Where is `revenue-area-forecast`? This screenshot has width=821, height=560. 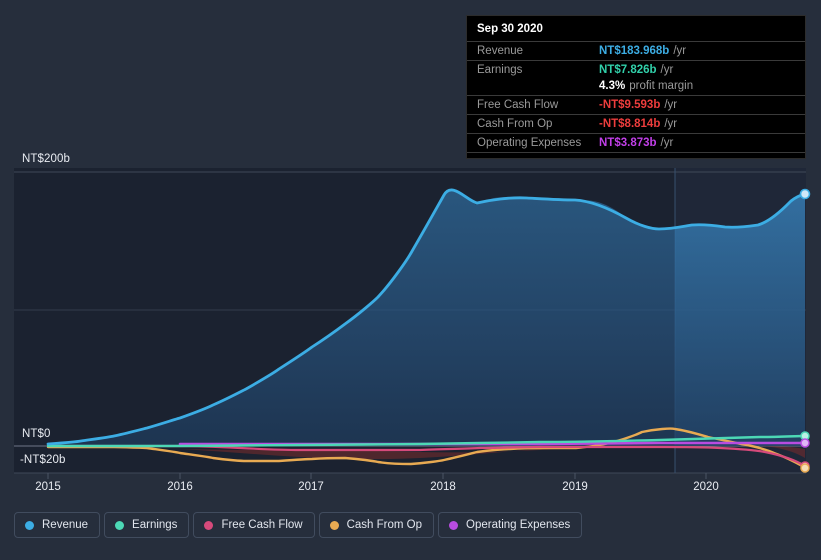
revenue-area-forecast is located at coordinates (740, 320).